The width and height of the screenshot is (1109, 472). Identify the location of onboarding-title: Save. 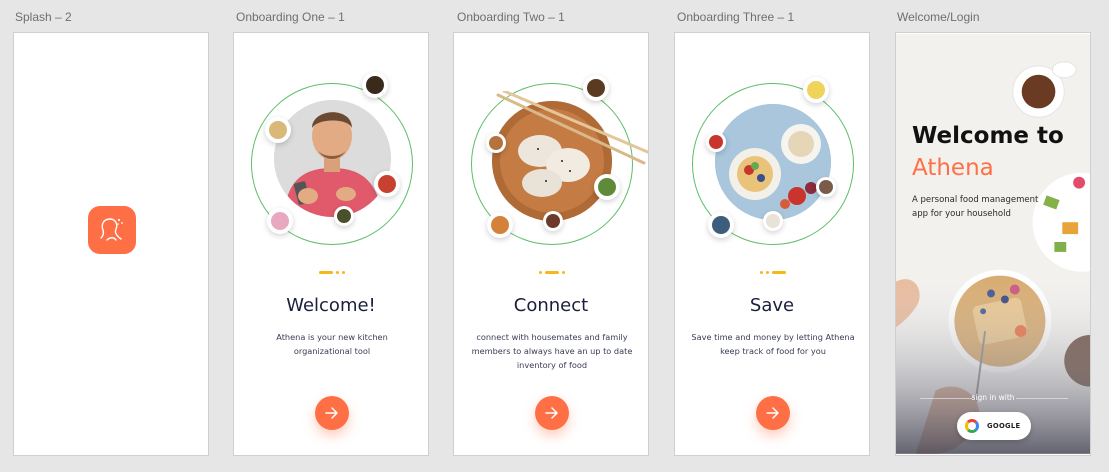
(772, 305).